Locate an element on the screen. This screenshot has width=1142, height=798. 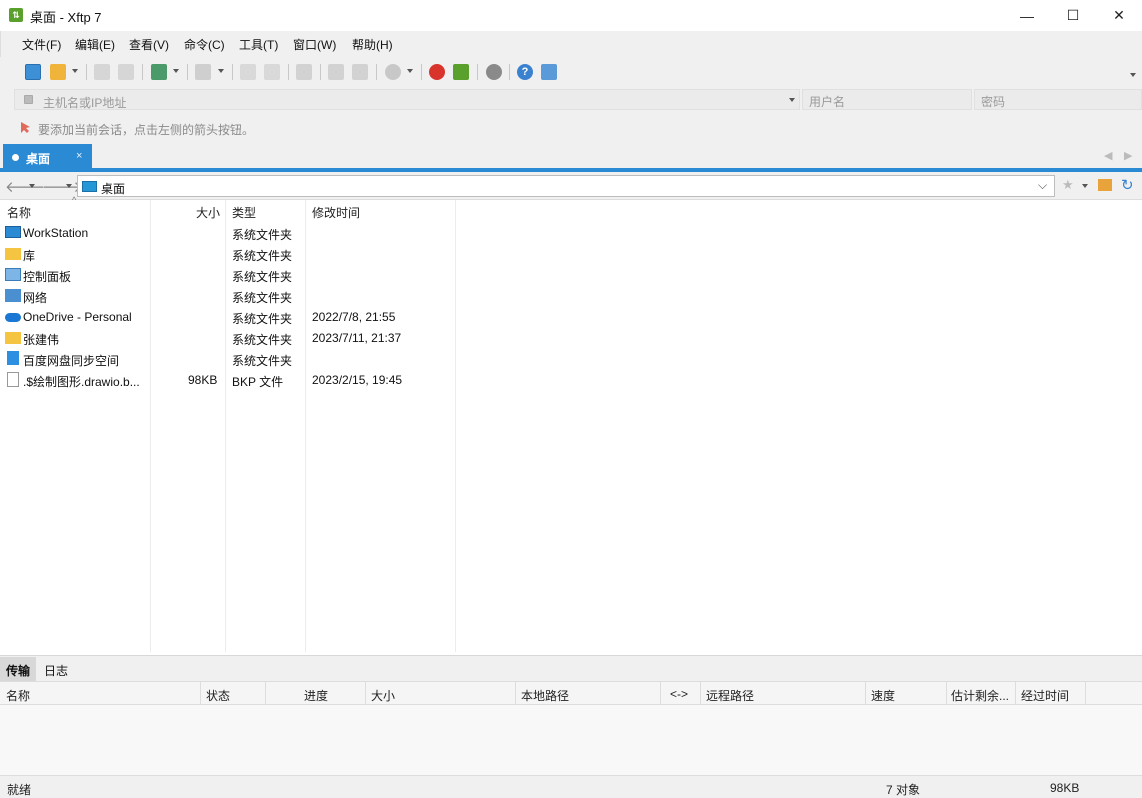
upload-icon is located at coordinates (248, 72).